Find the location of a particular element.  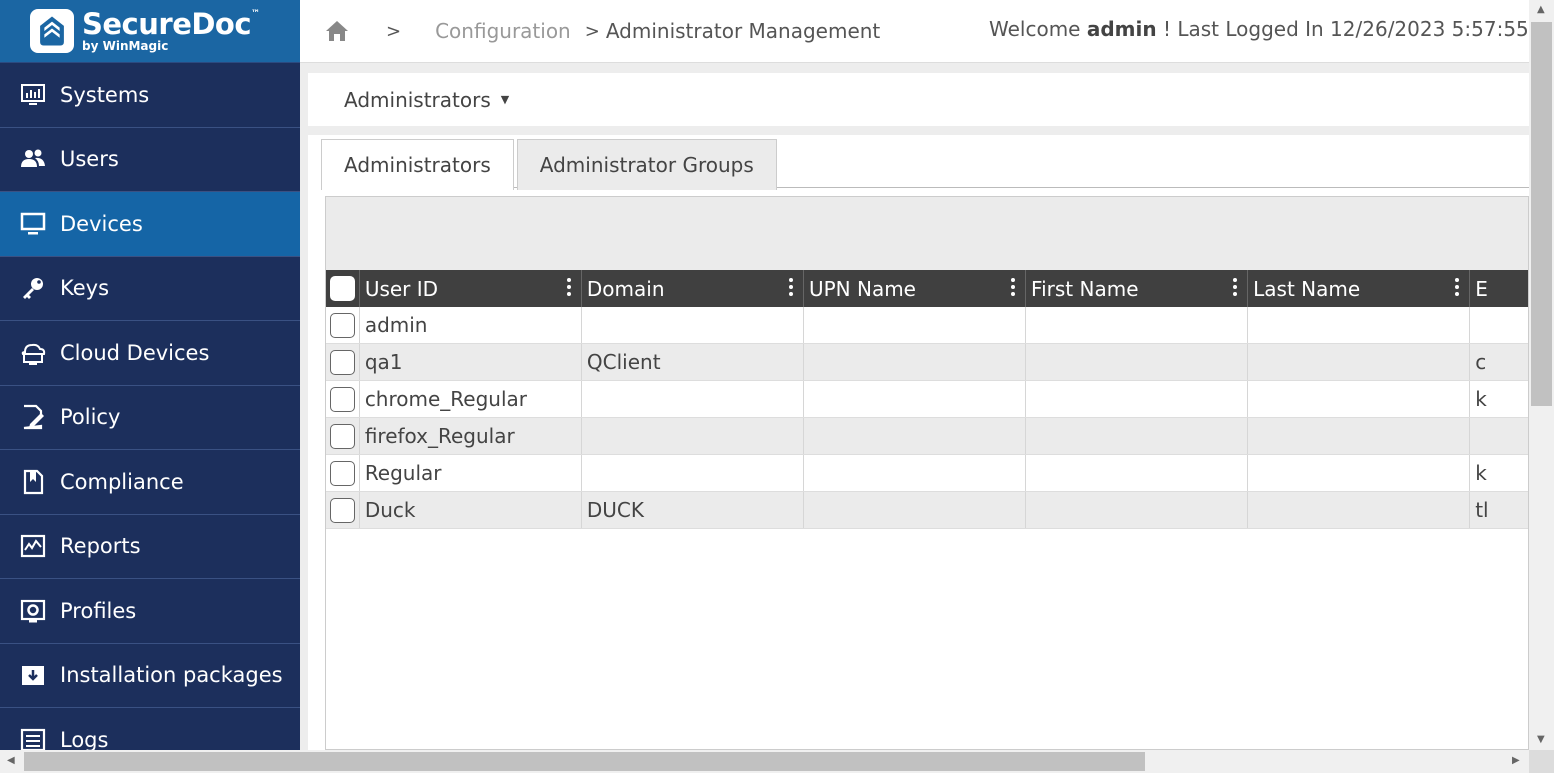

select-all-cell is located at coordinates (343, 288).